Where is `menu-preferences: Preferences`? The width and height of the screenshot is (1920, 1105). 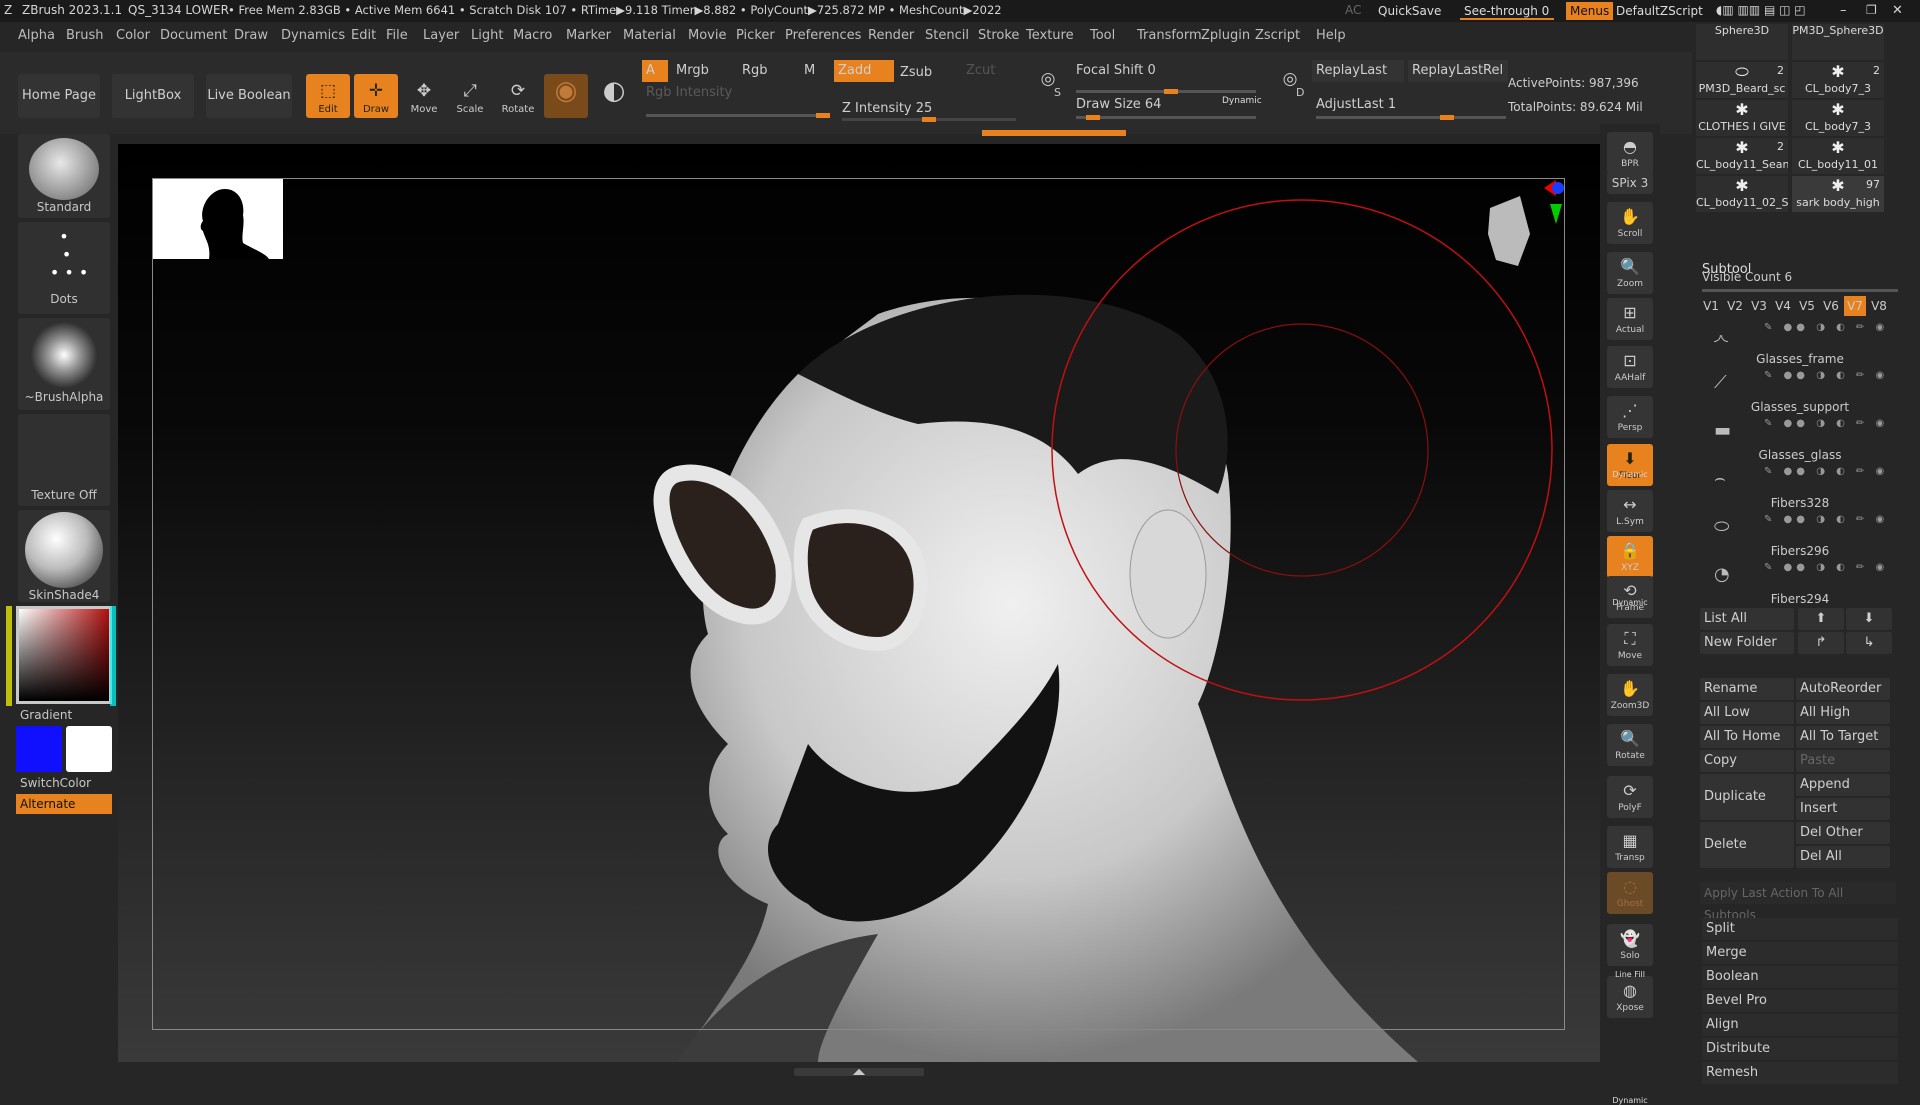
menu-preferences: Preferences is located at coordinates (823, 35).